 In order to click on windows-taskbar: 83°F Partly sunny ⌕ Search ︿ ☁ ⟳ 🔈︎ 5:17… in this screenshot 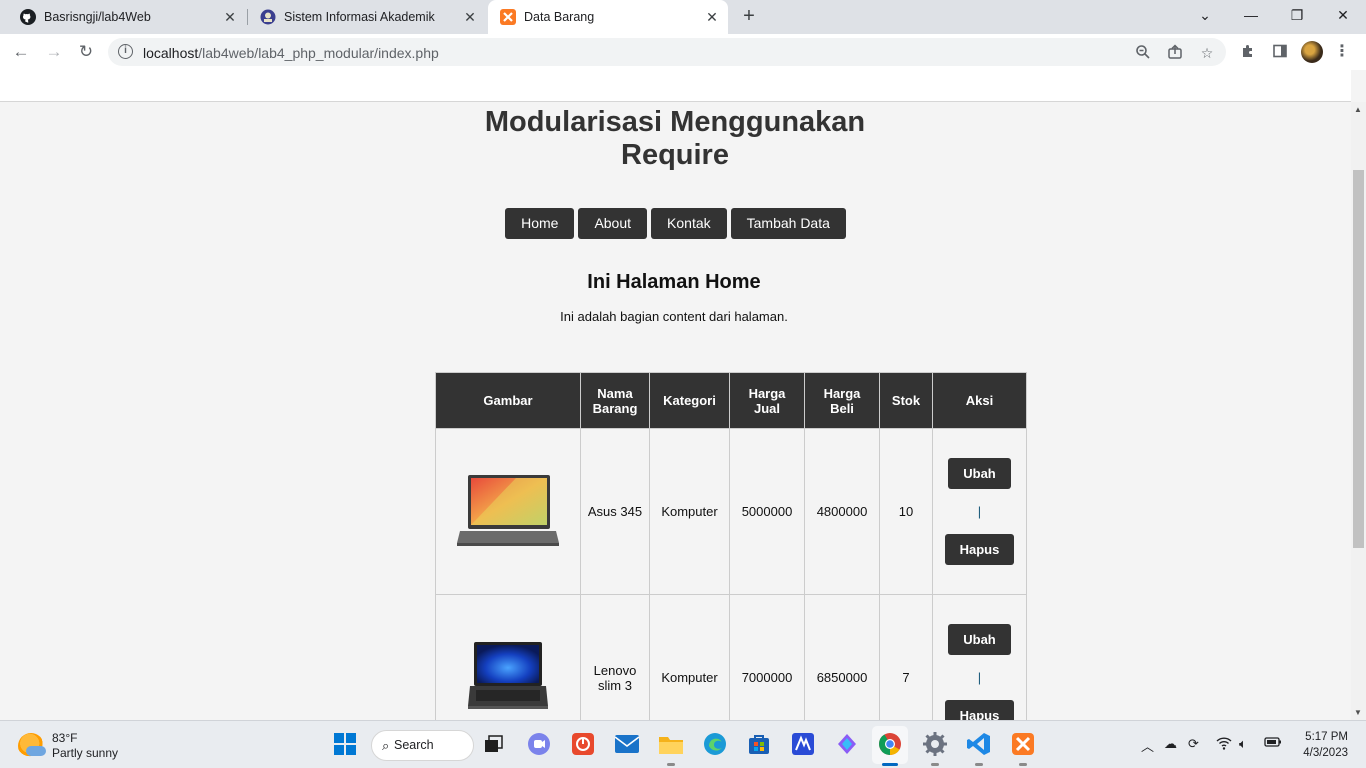, I will do `click(683, 744)`.